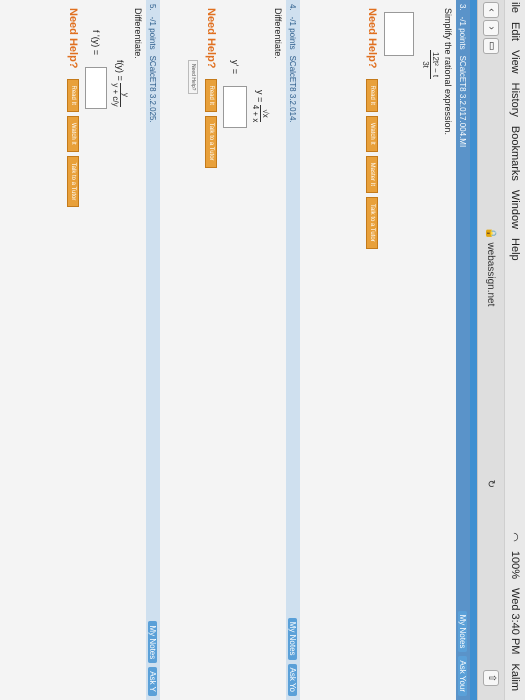 The height and width of the screenshot is (700, 525). Describe the element at coordinates (425, 64) in the screenshot. I see `expr-denominator: 3t` at that location.